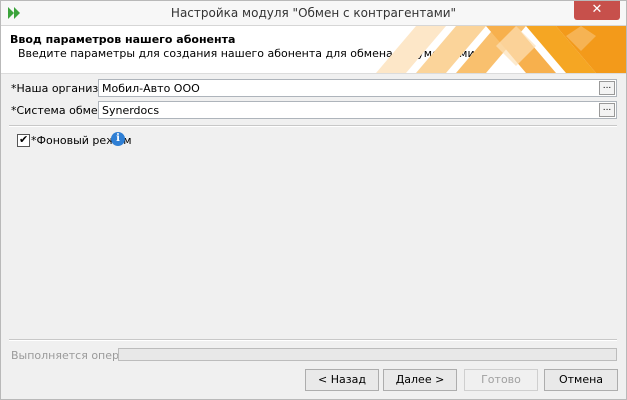  I want to click on cancel-button: Отмена, so click(581, 380).